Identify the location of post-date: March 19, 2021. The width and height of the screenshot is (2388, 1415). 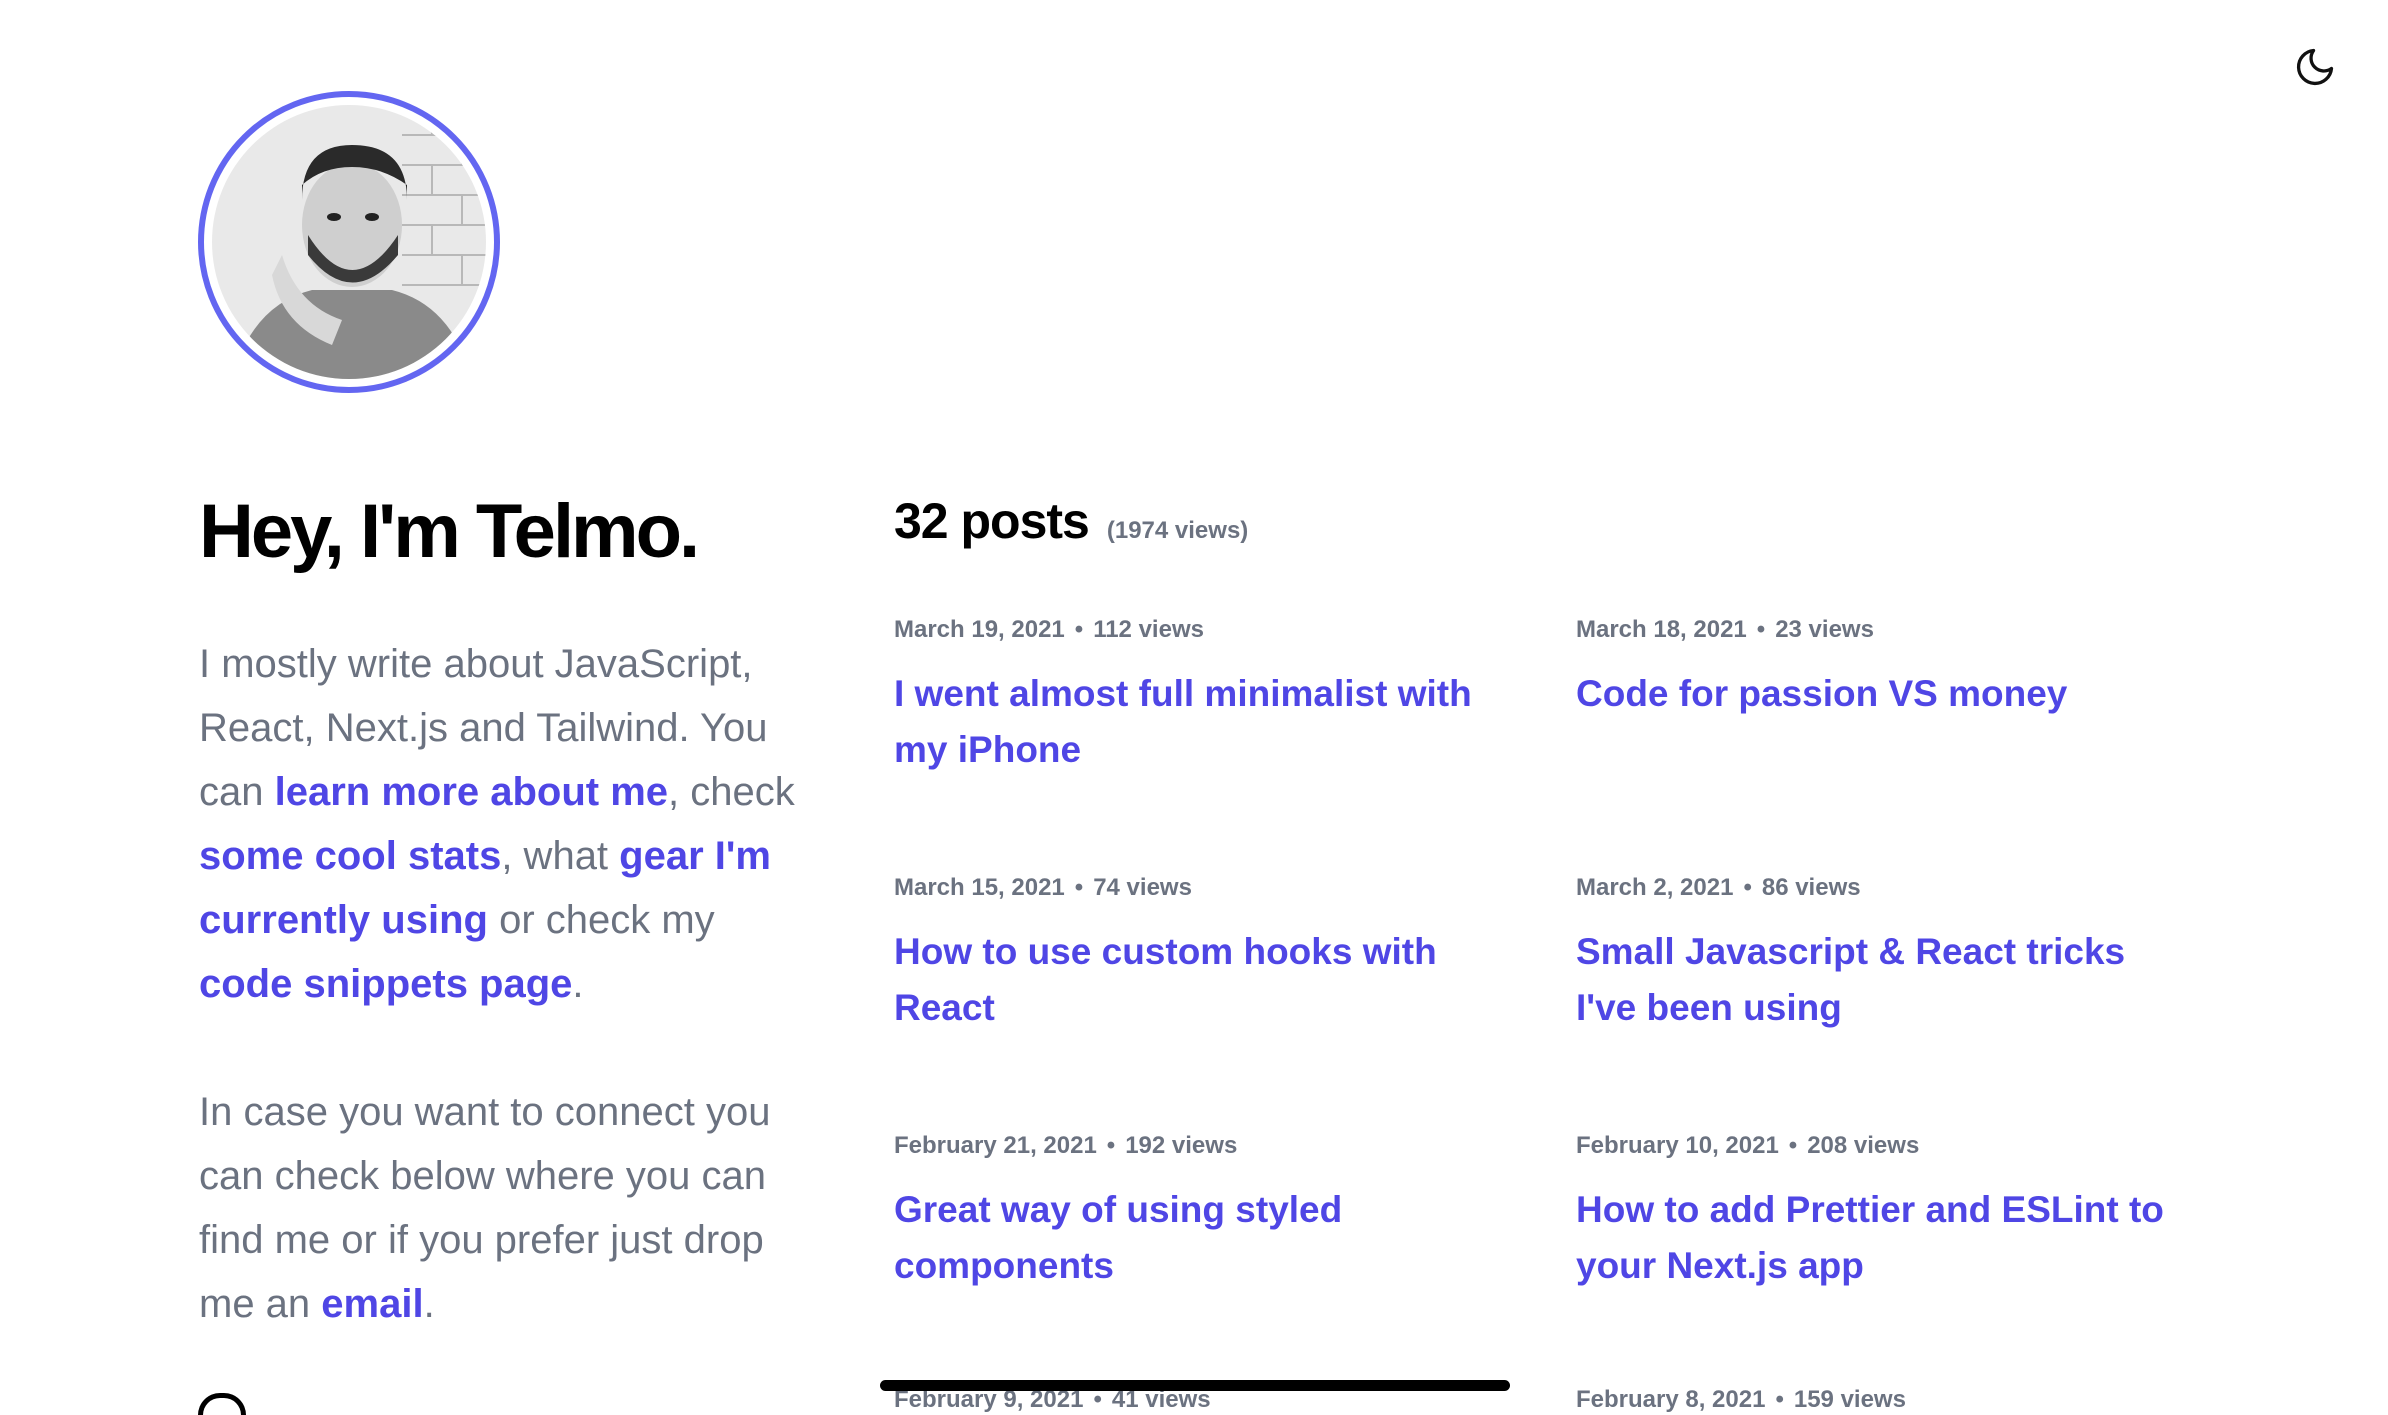
(979, 629).